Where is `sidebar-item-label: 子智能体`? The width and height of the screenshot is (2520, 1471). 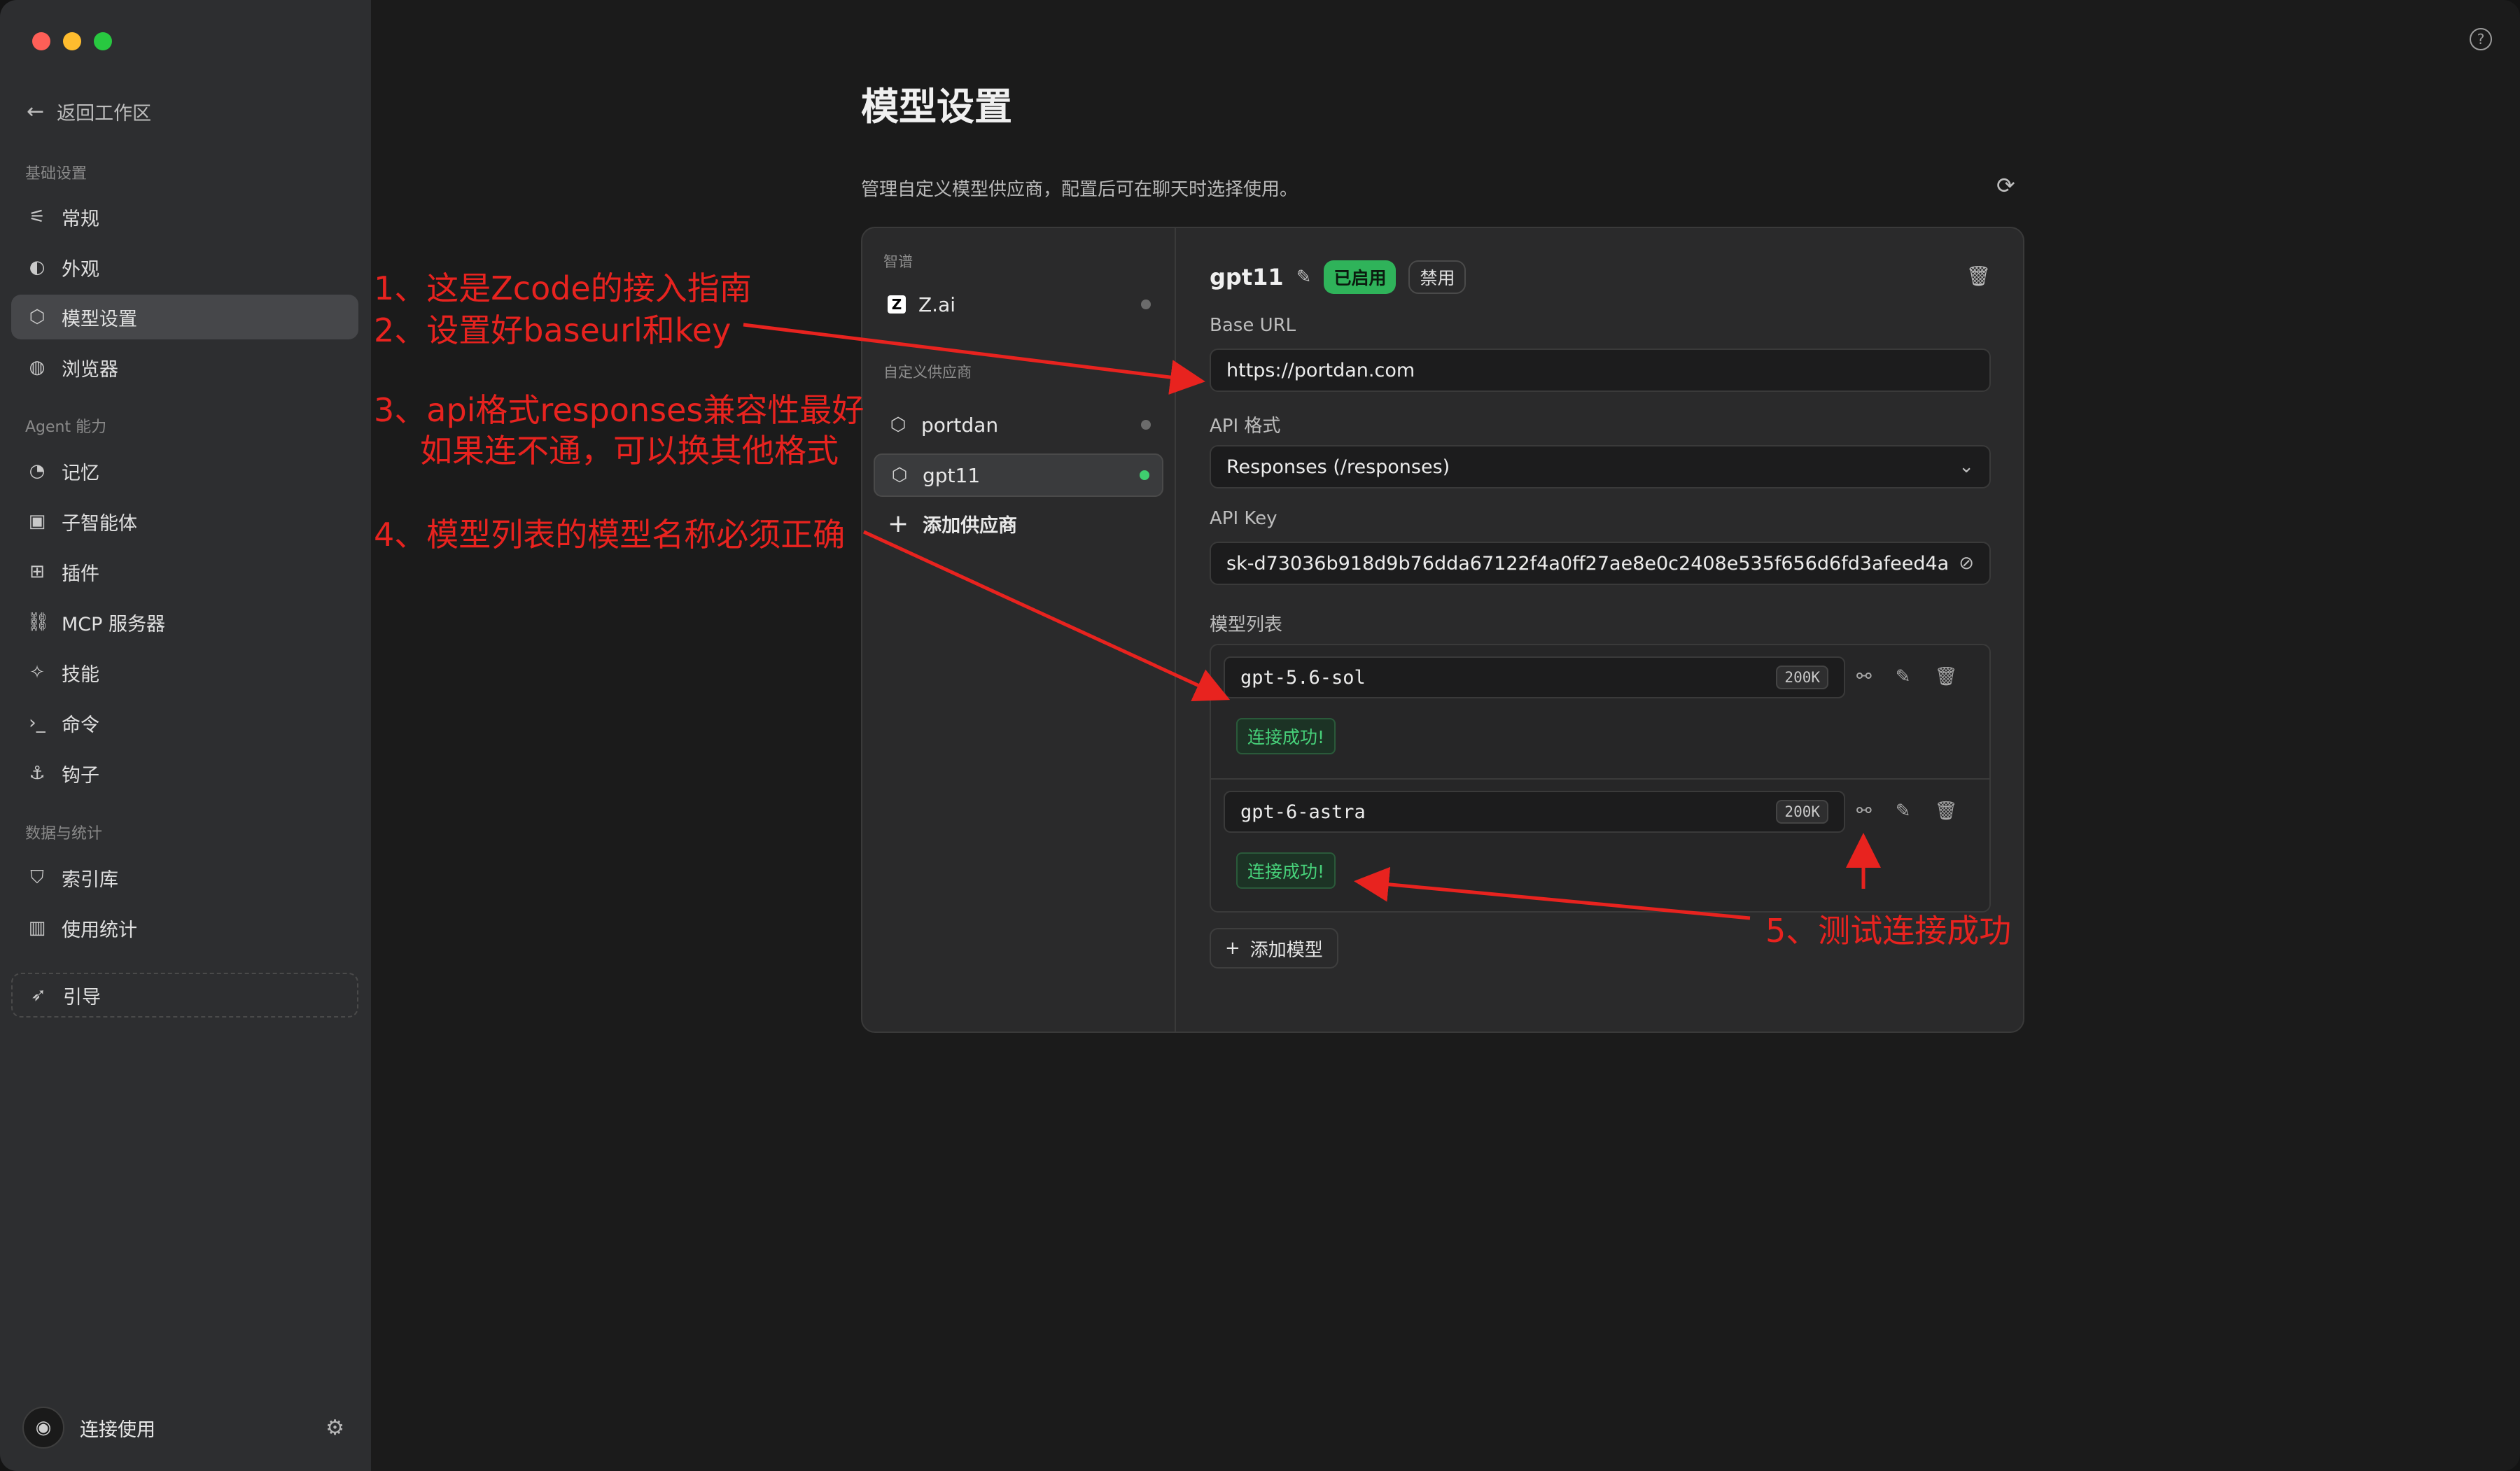
sidebar-item-label: 子智能体 is located at coordinates (99, 523).